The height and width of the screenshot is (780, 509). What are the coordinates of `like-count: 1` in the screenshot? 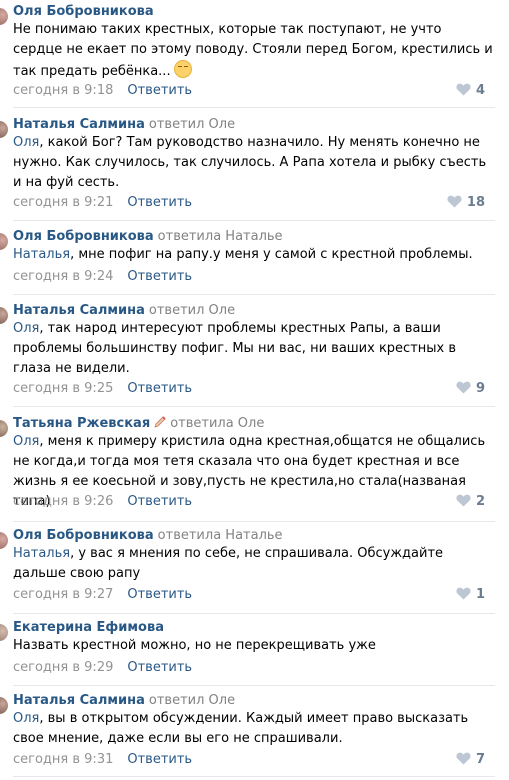 It's located at (480, 594).